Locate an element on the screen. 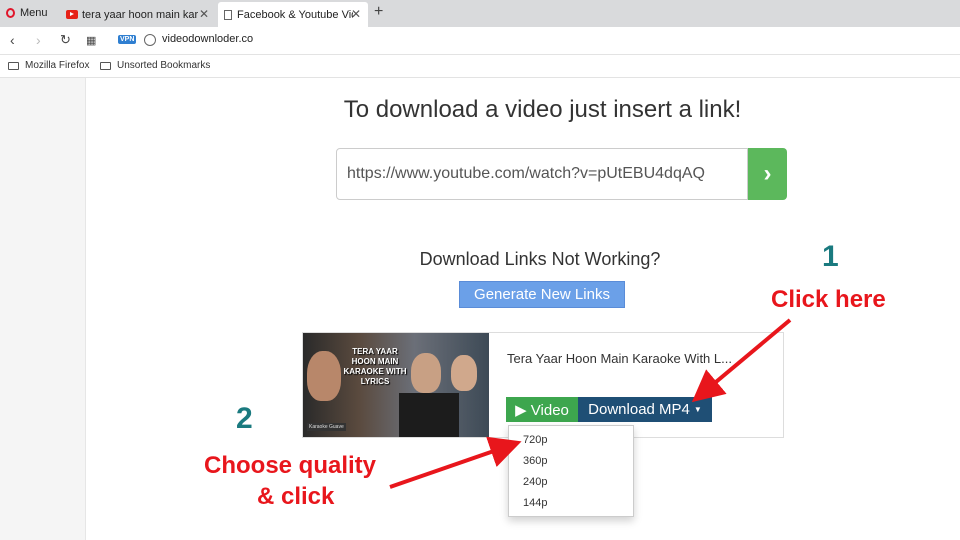 The height and width of the screenshot is (540, 960). step-2-text-line1: Choose quality is located at coordinates (290, 465).